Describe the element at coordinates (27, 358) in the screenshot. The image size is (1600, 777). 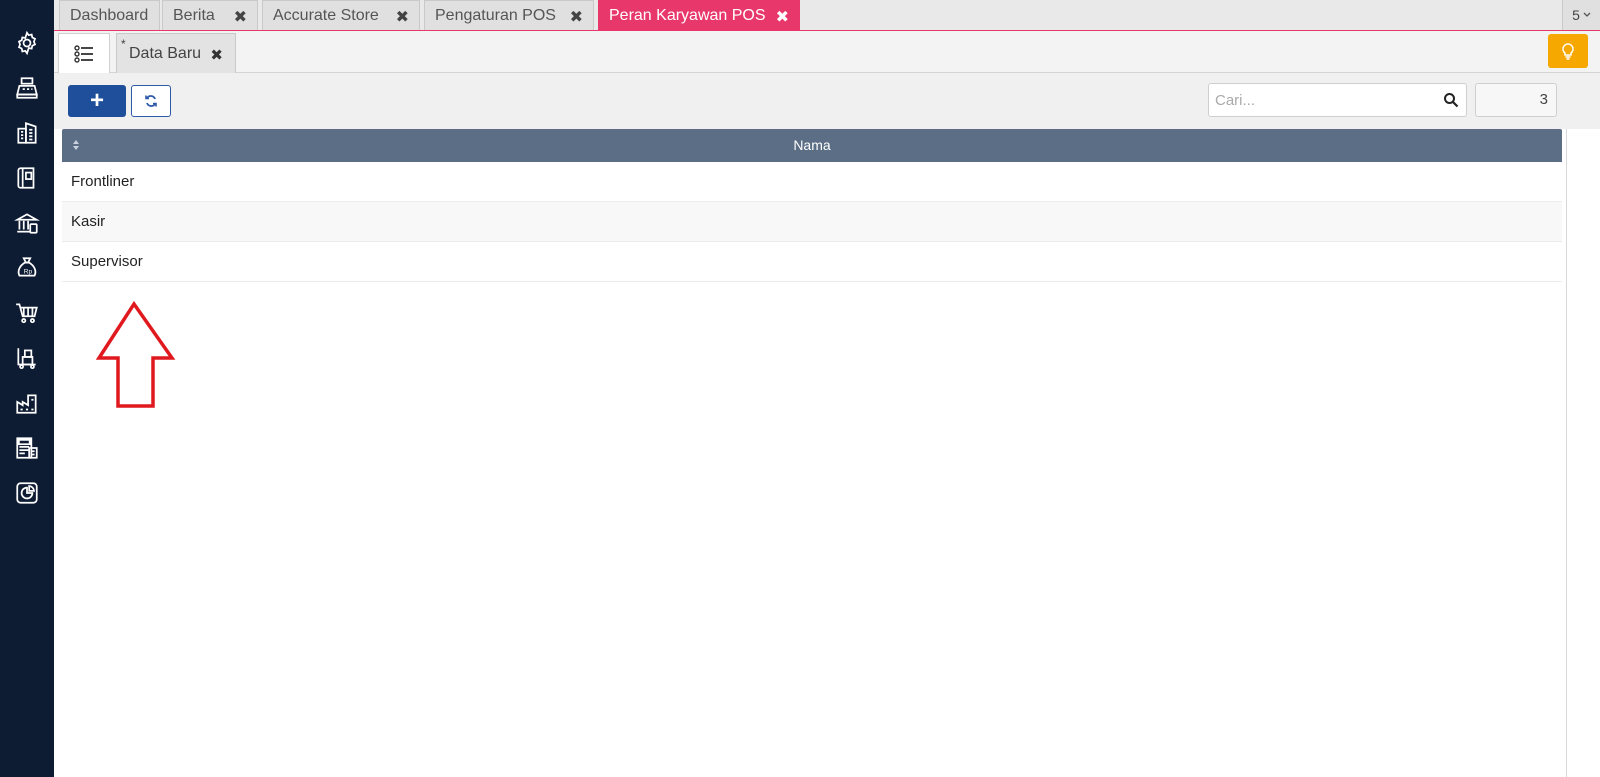
I see `inventory-trolley-icon` at that location.